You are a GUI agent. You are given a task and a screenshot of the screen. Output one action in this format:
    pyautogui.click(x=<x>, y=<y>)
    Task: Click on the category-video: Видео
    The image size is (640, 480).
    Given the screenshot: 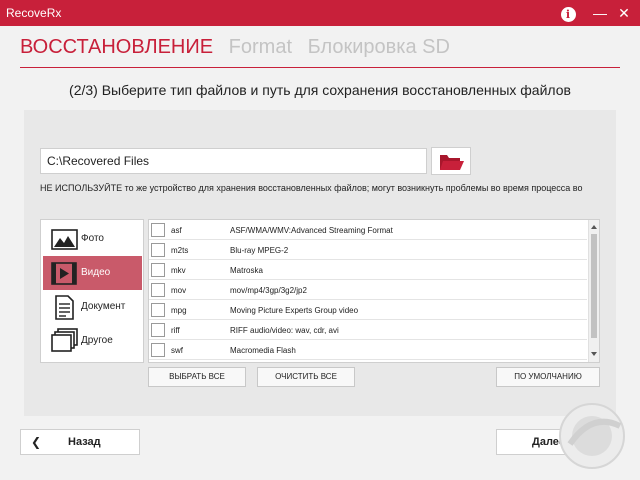 What is the action you would take?
    pyautogui.click(x=92, y=273)
    